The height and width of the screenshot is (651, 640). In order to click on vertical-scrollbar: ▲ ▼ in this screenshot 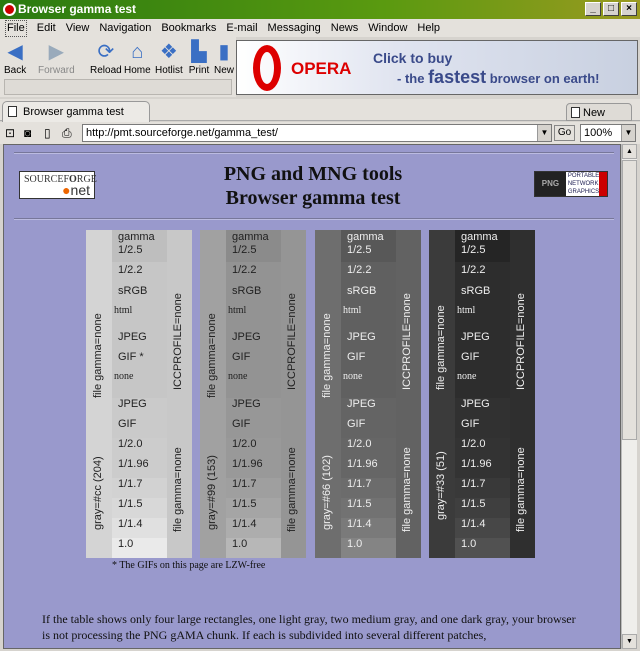, I will do `click(629, 396)`.